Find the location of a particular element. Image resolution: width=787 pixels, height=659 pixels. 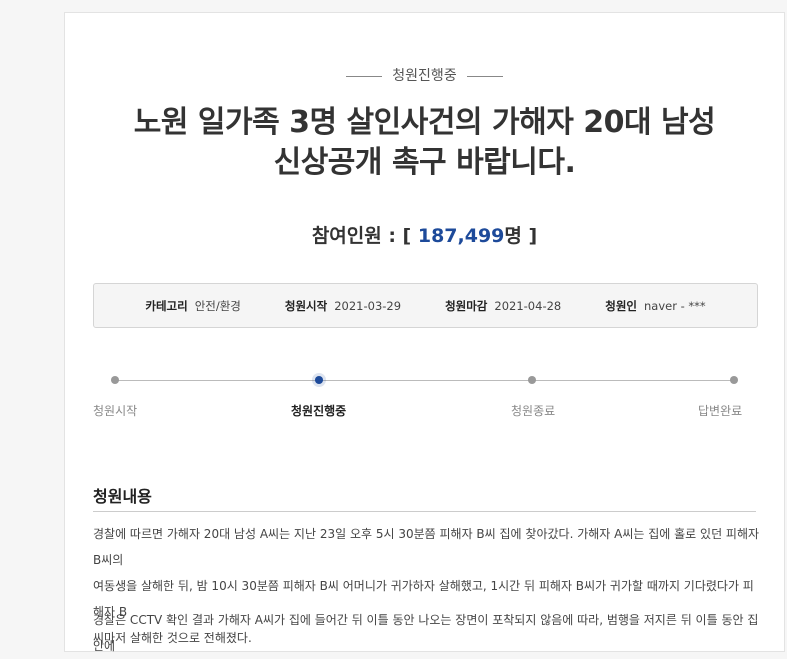

status-right-rule is located at coordinates (484, 76).